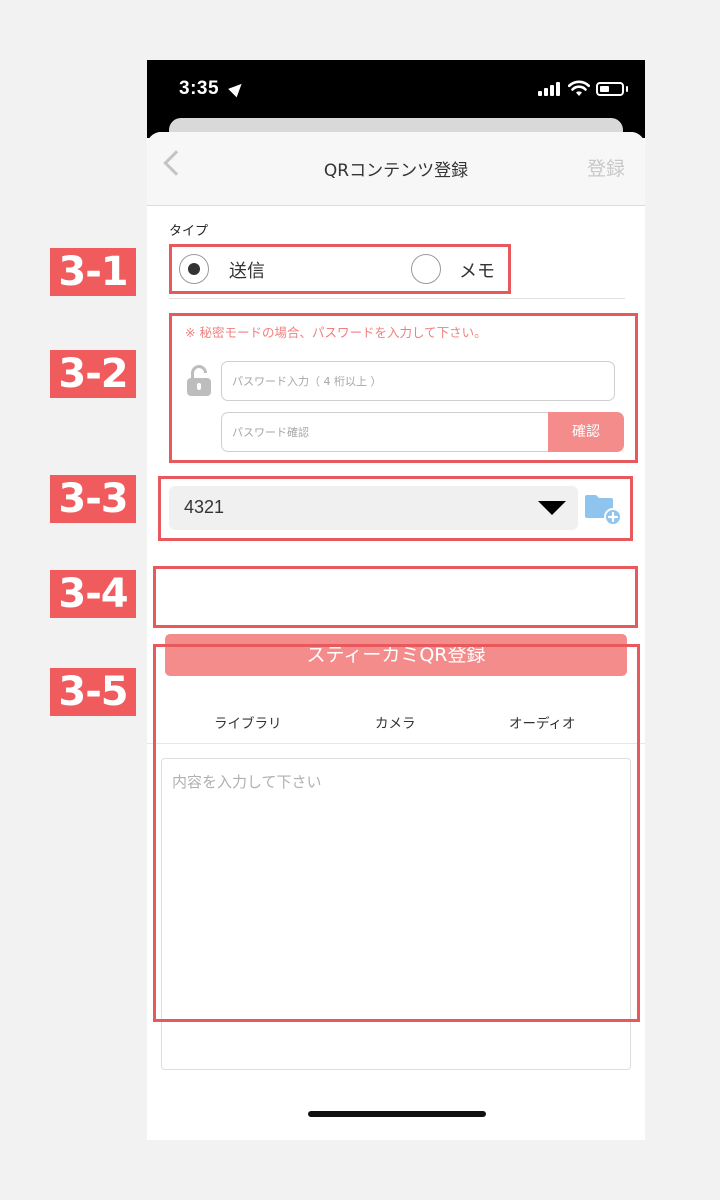  I want to click on add-folder-icon, so click(603, 509).